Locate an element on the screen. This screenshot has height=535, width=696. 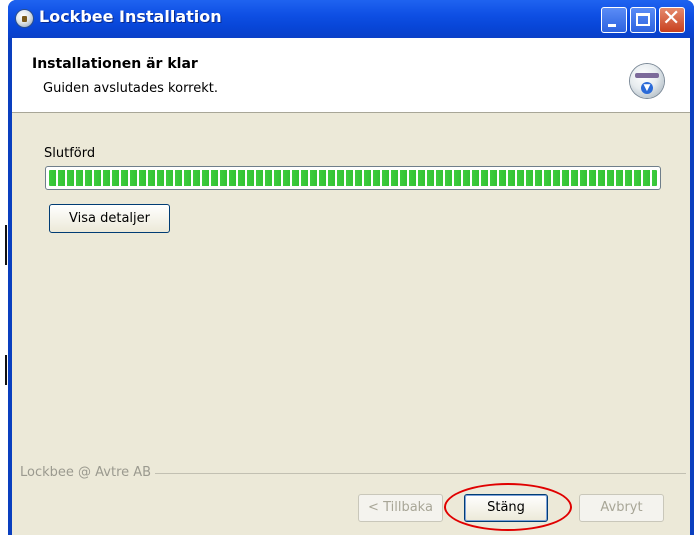
back-button: < Tillbaka is located at coordinates (400, 508).